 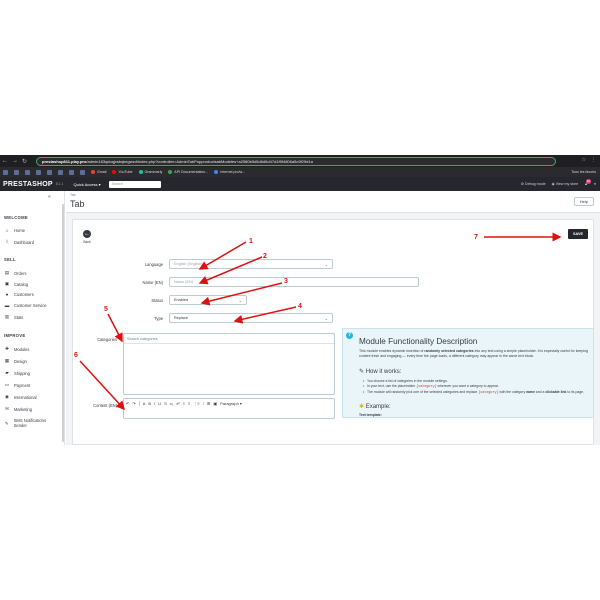 What do you see at coordinates (127, 403) in the screenshot?
I see `undo-icon: ↶` at bounding box center [127, 403].